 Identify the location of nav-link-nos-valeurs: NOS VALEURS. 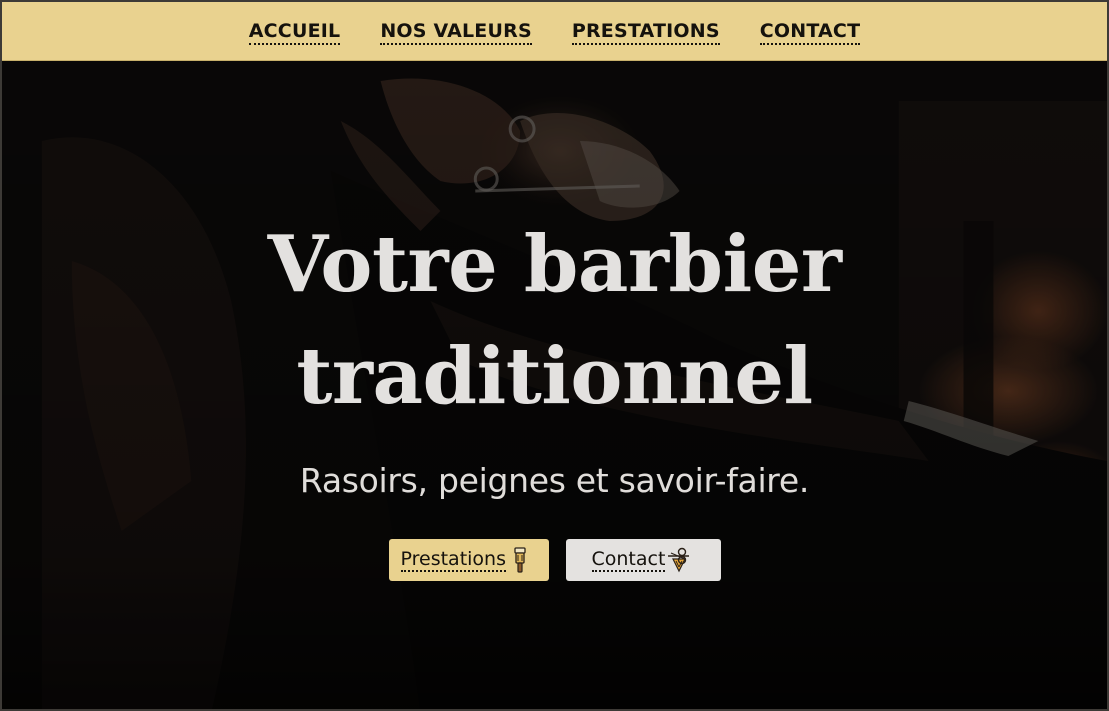
(456, 32).